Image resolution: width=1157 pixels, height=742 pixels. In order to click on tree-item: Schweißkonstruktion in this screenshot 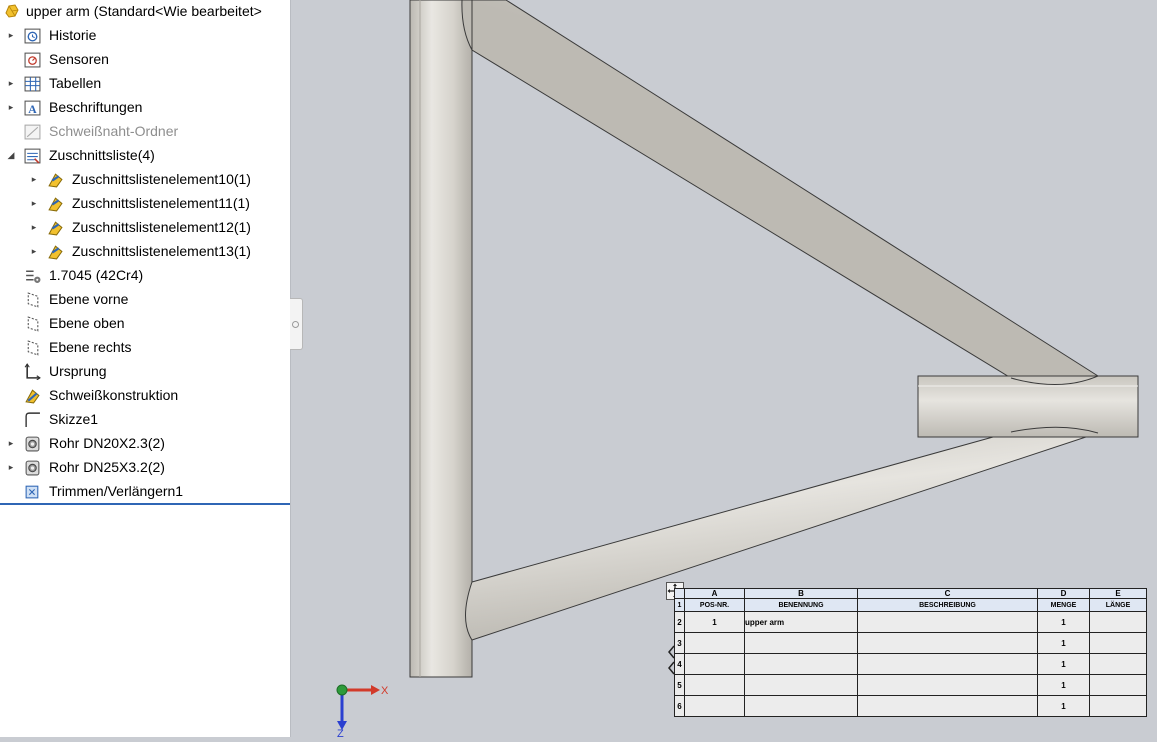, I will do `click(140, 395)`.